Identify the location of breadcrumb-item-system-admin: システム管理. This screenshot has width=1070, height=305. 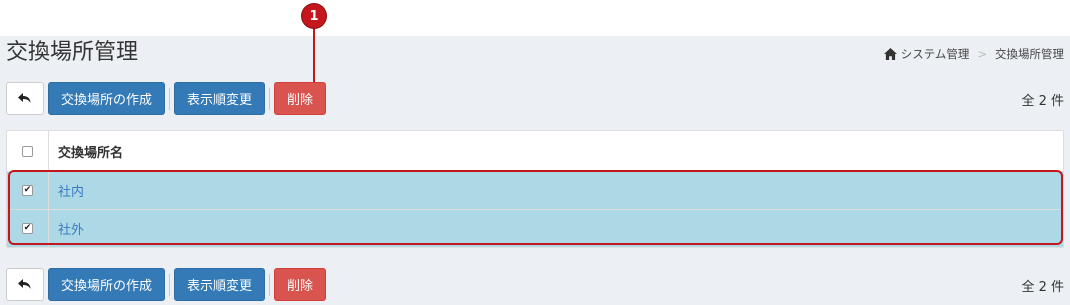
(935, 54).